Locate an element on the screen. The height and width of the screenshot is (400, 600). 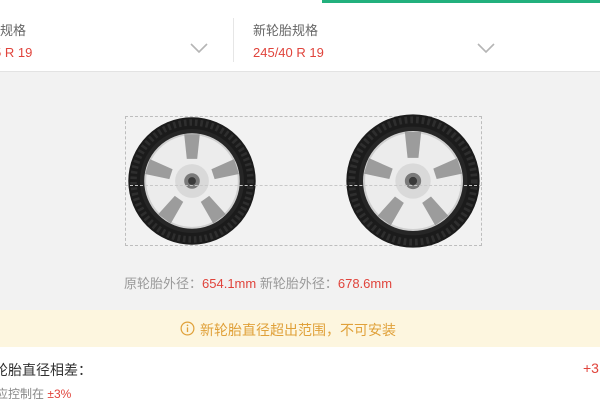
info-circle-icon is located at coordinates (187, 328).